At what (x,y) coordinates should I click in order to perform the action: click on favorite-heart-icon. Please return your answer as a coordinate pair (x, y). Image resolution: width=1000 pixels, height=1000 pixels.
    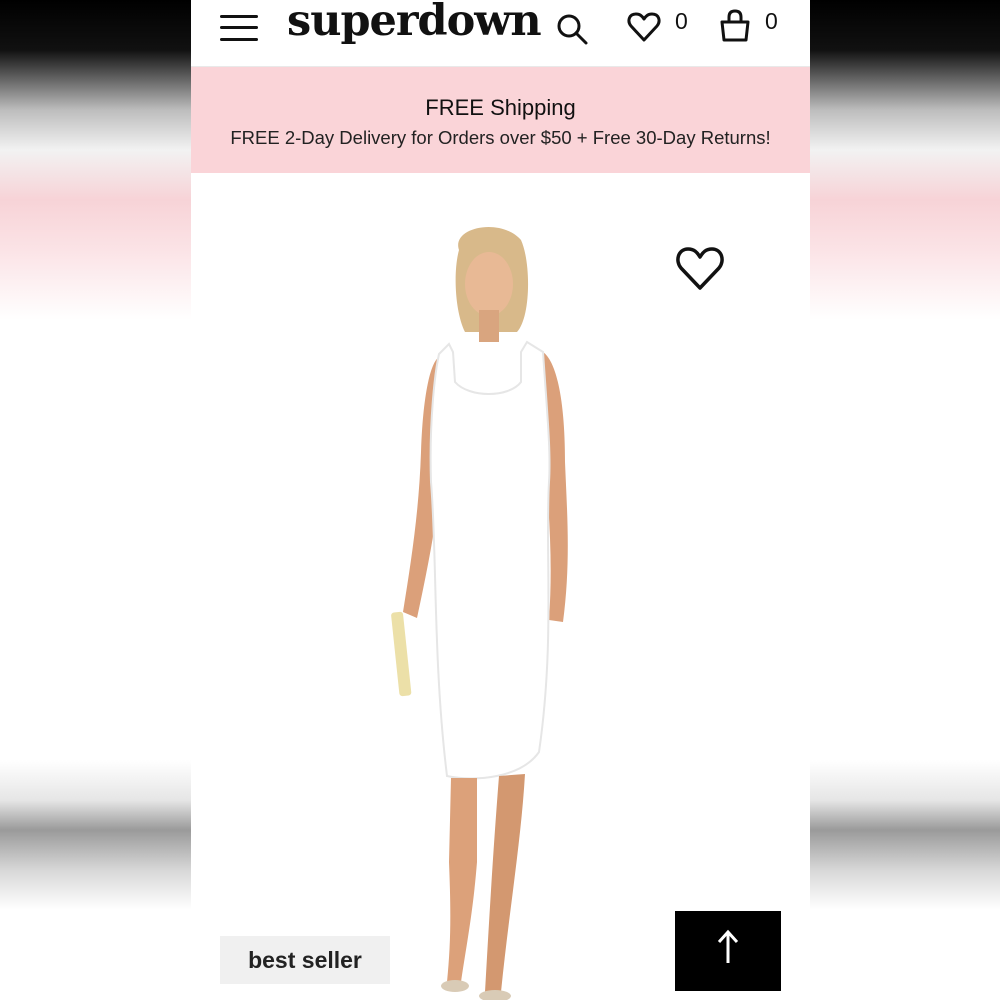
    Looking at the image, I should click on (700, 268).